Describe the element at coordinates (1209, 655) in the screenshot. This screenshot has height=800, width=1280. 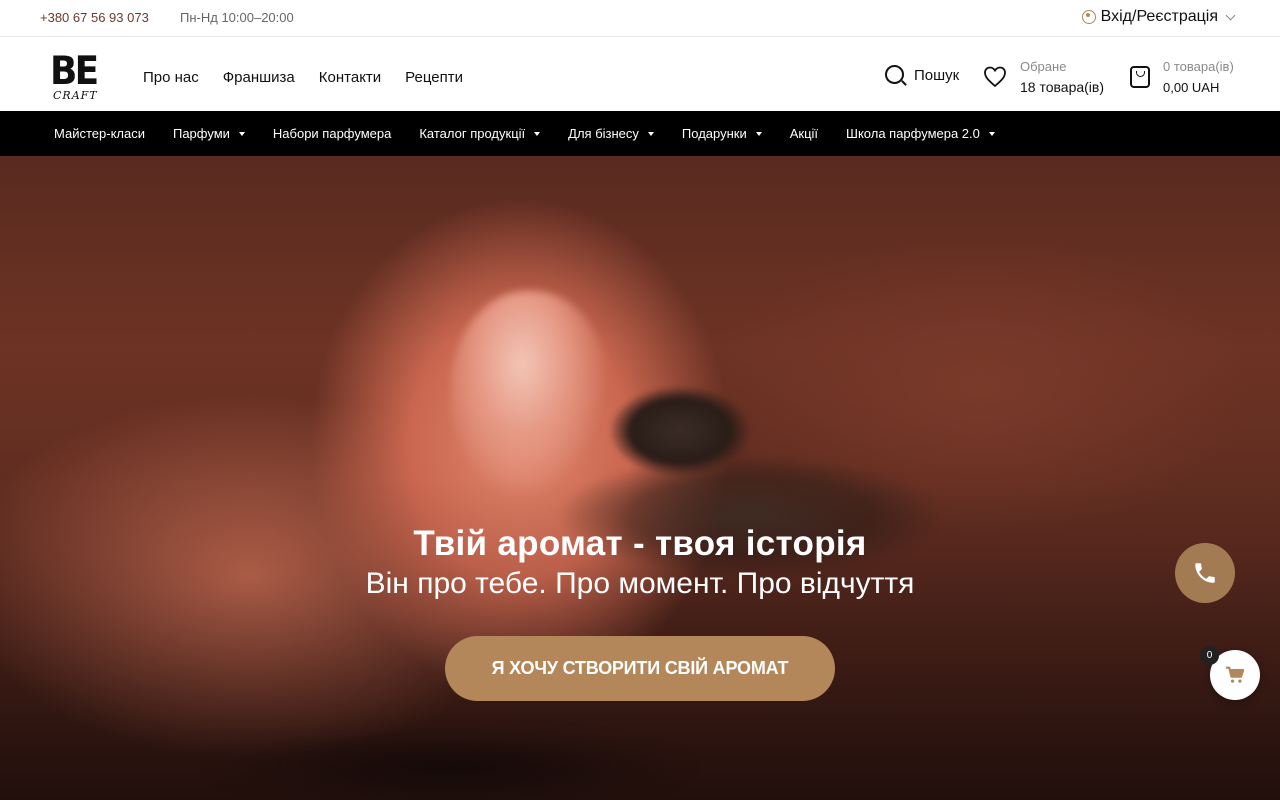
I see `cart-badge: 0` at that location.